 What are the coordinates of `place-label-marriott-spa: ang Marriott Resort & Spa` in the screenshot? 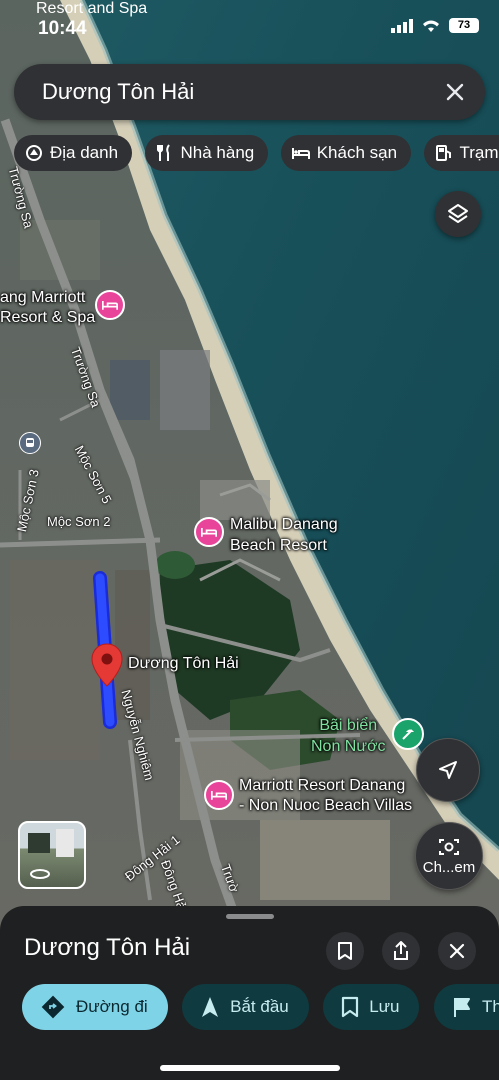 It's located at (47, 308).